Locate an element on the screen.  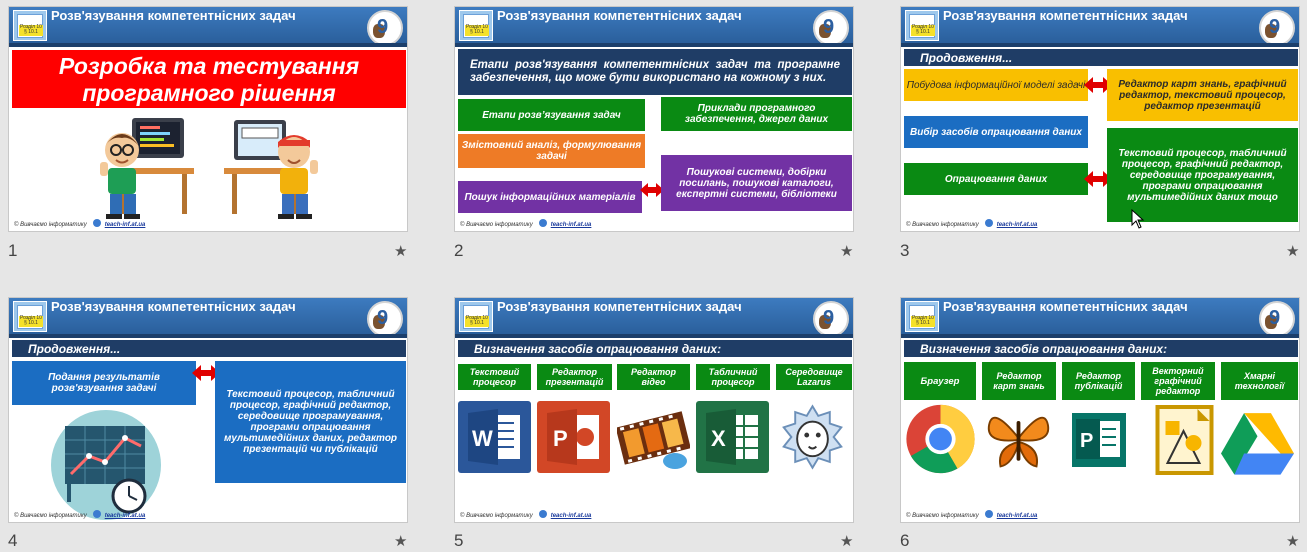
libreoffice-draw-icon is located at coordinates (1184, 440).